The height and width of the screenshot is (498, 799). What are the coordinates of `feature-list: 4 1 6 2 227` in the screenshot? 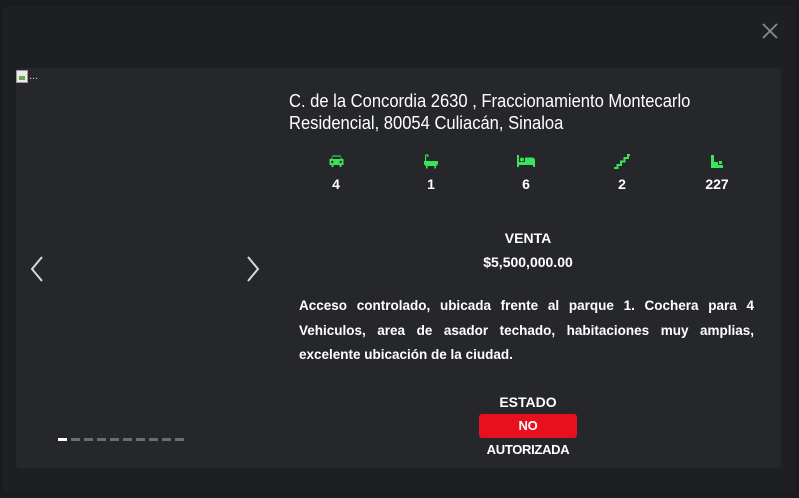 It's located at (528, 177).